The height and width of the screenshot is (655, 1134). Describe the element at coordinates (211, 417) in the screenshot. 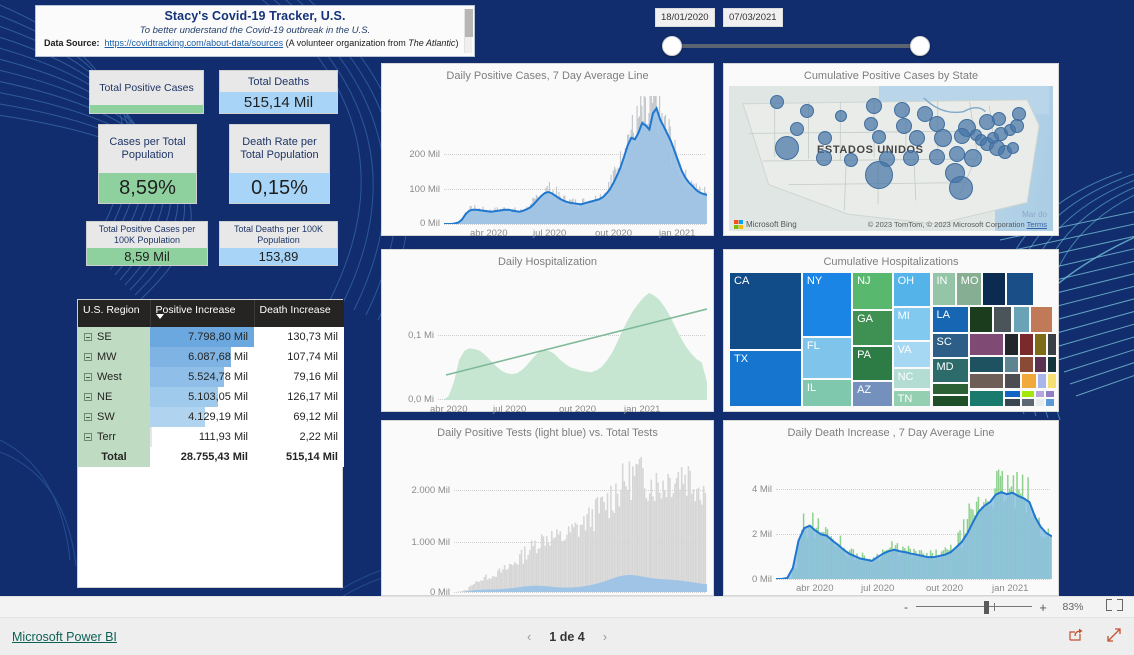

I see `table-row: SW 4.129,19 Mil 69,12 Mil` at that location.